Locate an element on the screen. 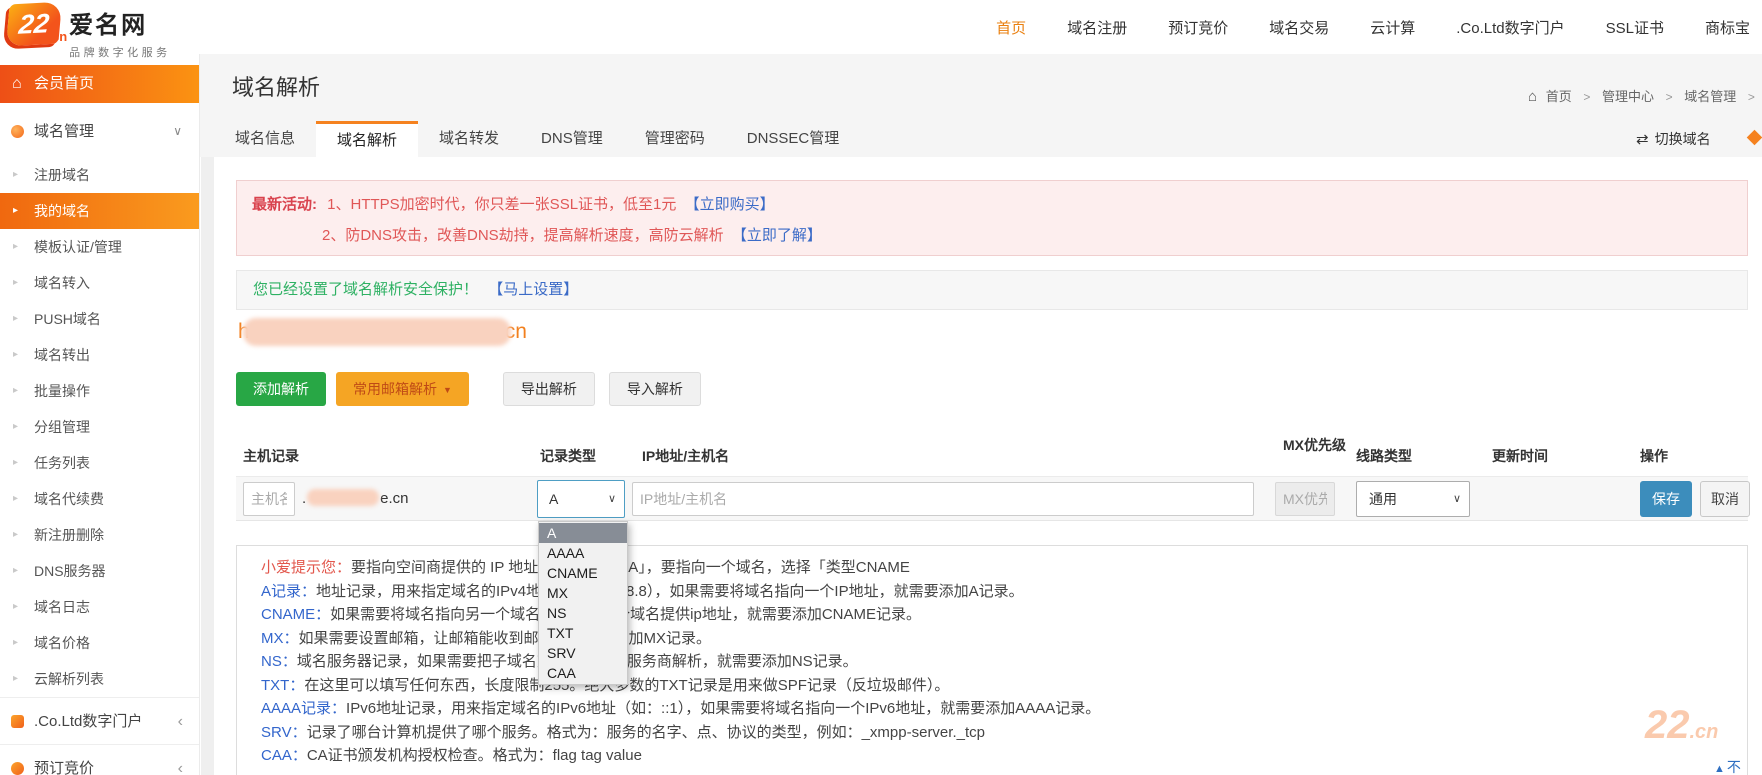 The width and height of the screenshot is (1762, 775). tab-domain-forwarding: 域名转发 is located at coordinates (469, 139).